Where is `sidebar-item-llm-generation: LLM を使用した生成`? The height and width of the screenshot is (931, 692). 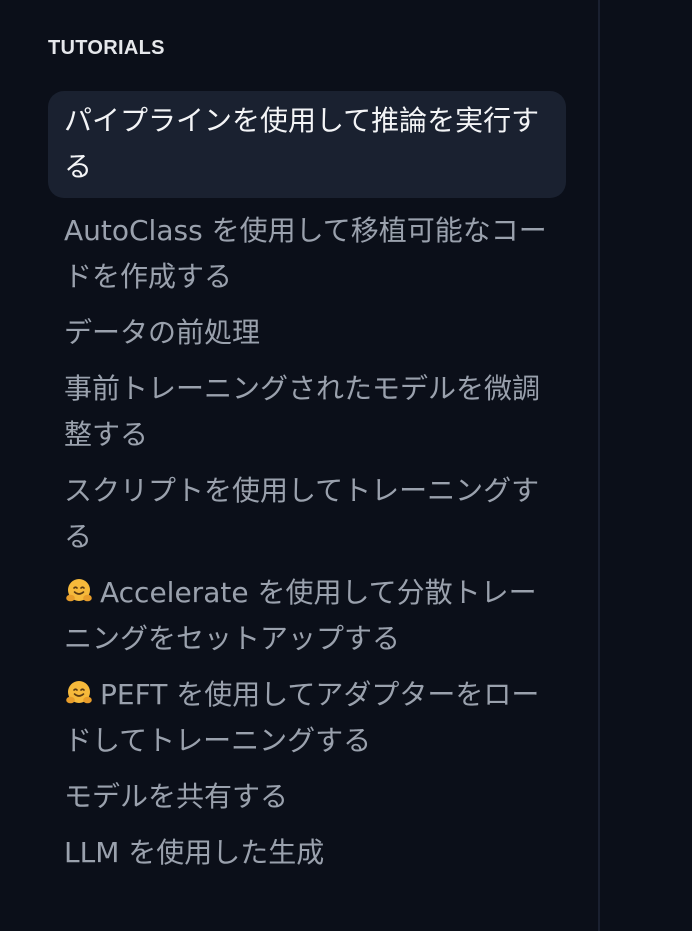
sidebar-item-llm-generation: LLM を使用した生成 is located at coordinates (307, 853).